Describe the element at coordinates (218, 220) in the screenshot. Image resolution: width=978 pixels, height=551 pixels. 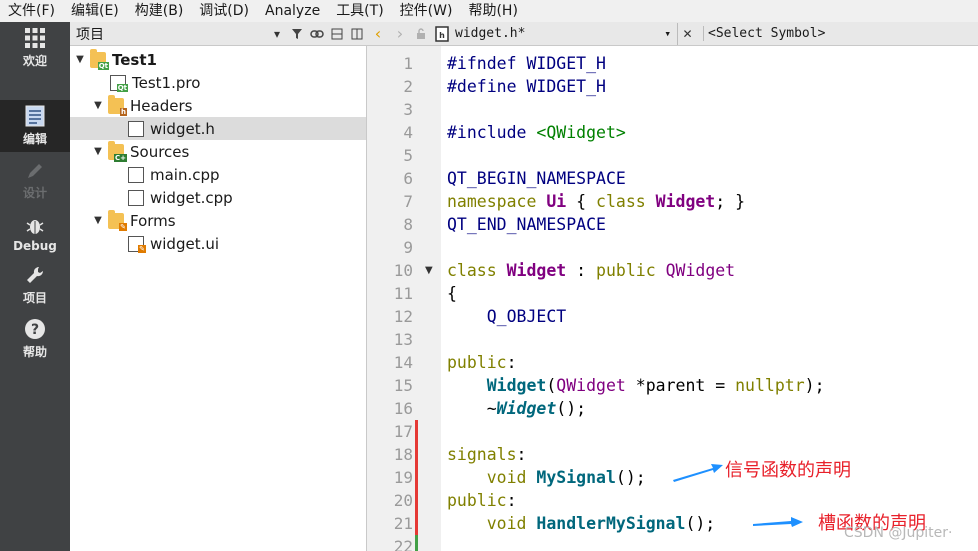
I see `tree-item-forms: ▼ ✎ Forms` at that location.